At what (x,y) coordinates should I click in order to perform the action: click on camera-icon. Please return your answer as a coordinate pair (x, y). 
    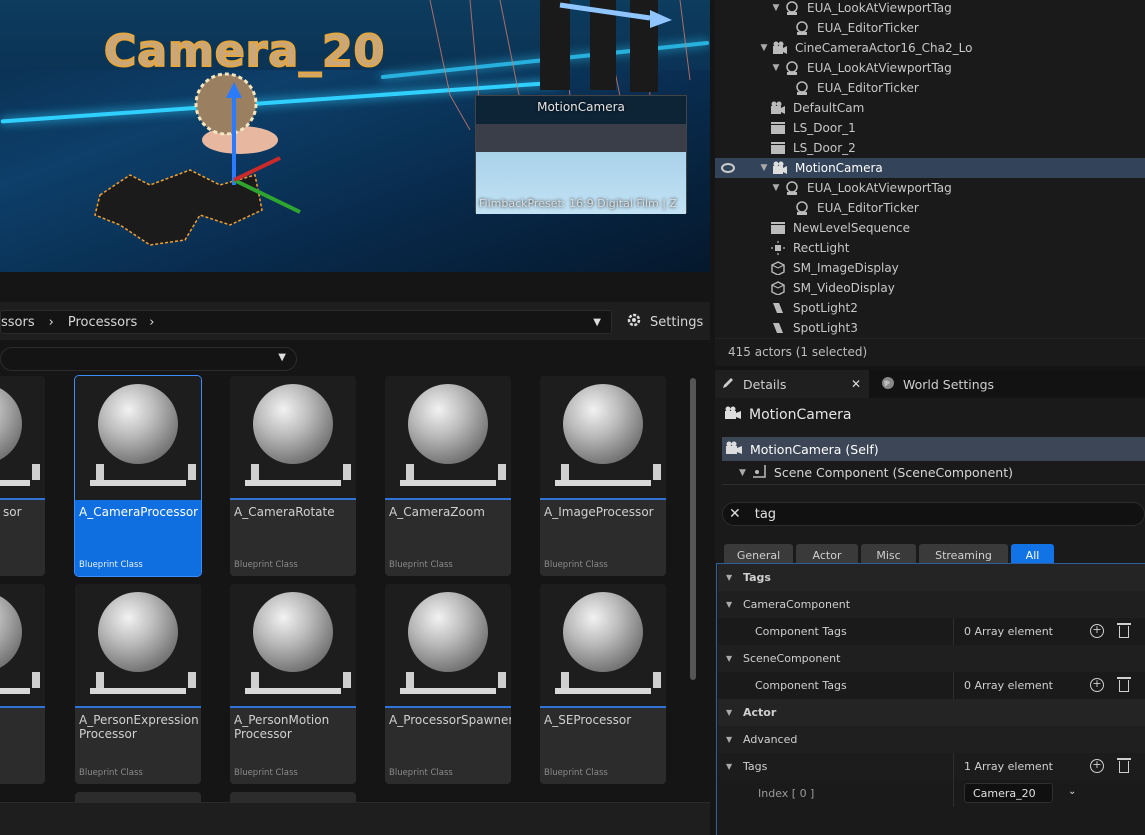
    Looking at the image, I should click on (778, 108).